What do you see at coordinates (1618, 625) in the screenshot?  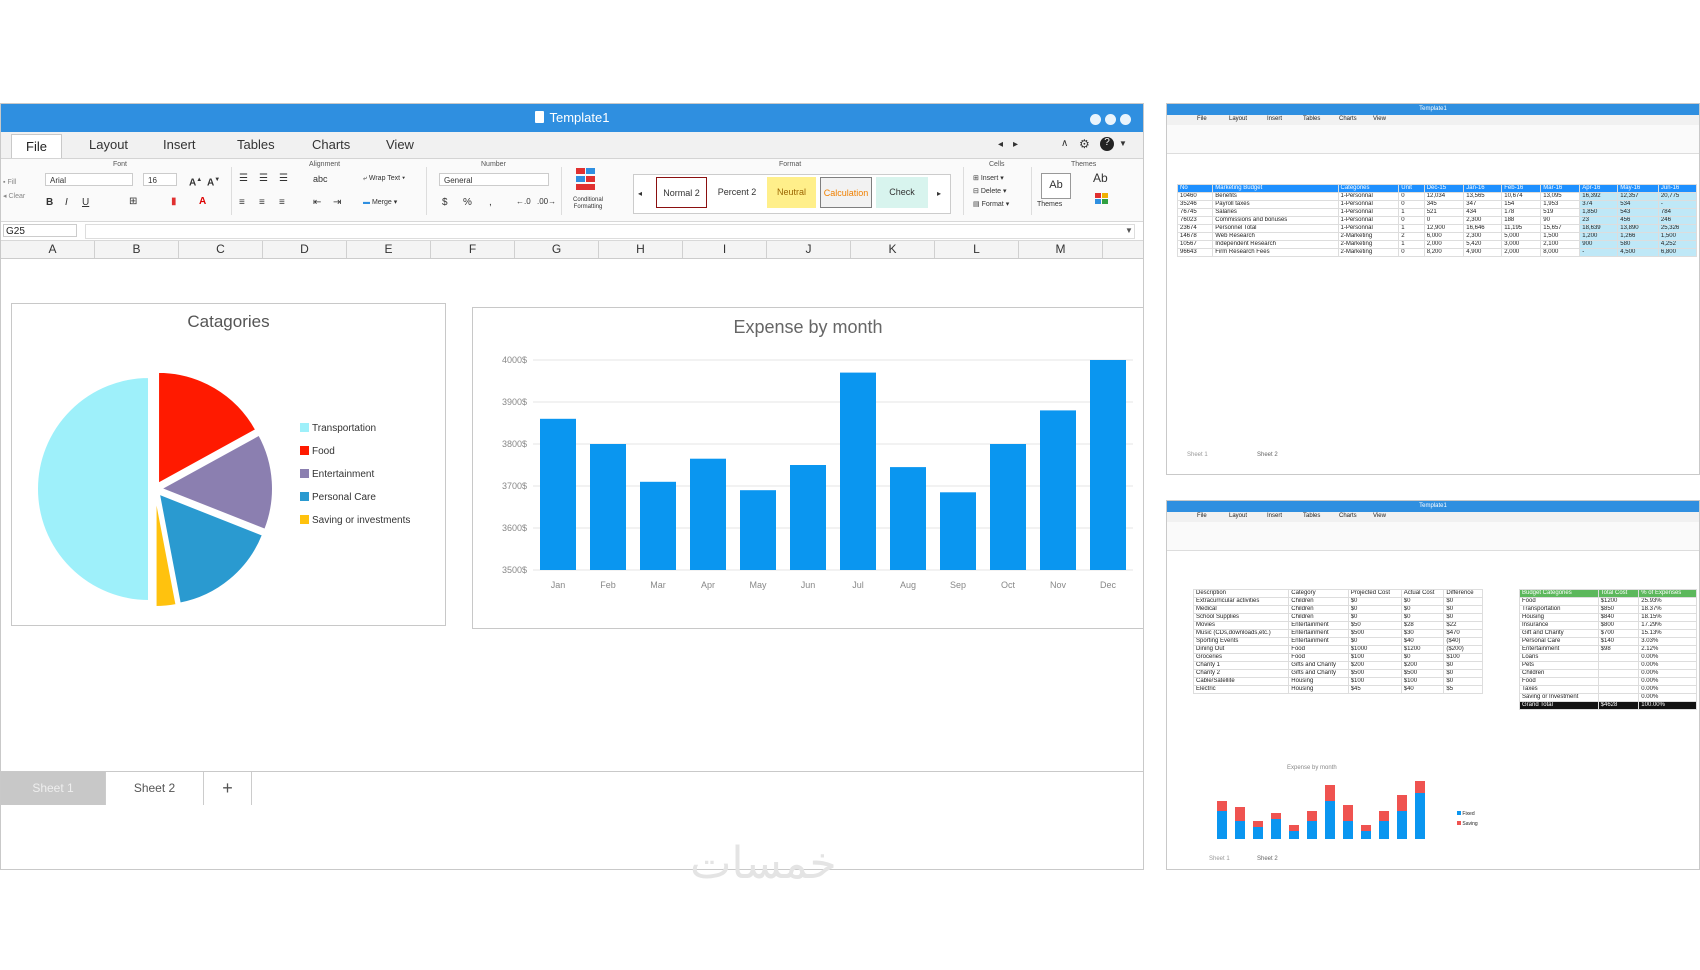 I see `table-cell: $800` at bounding box center [1618, 625].